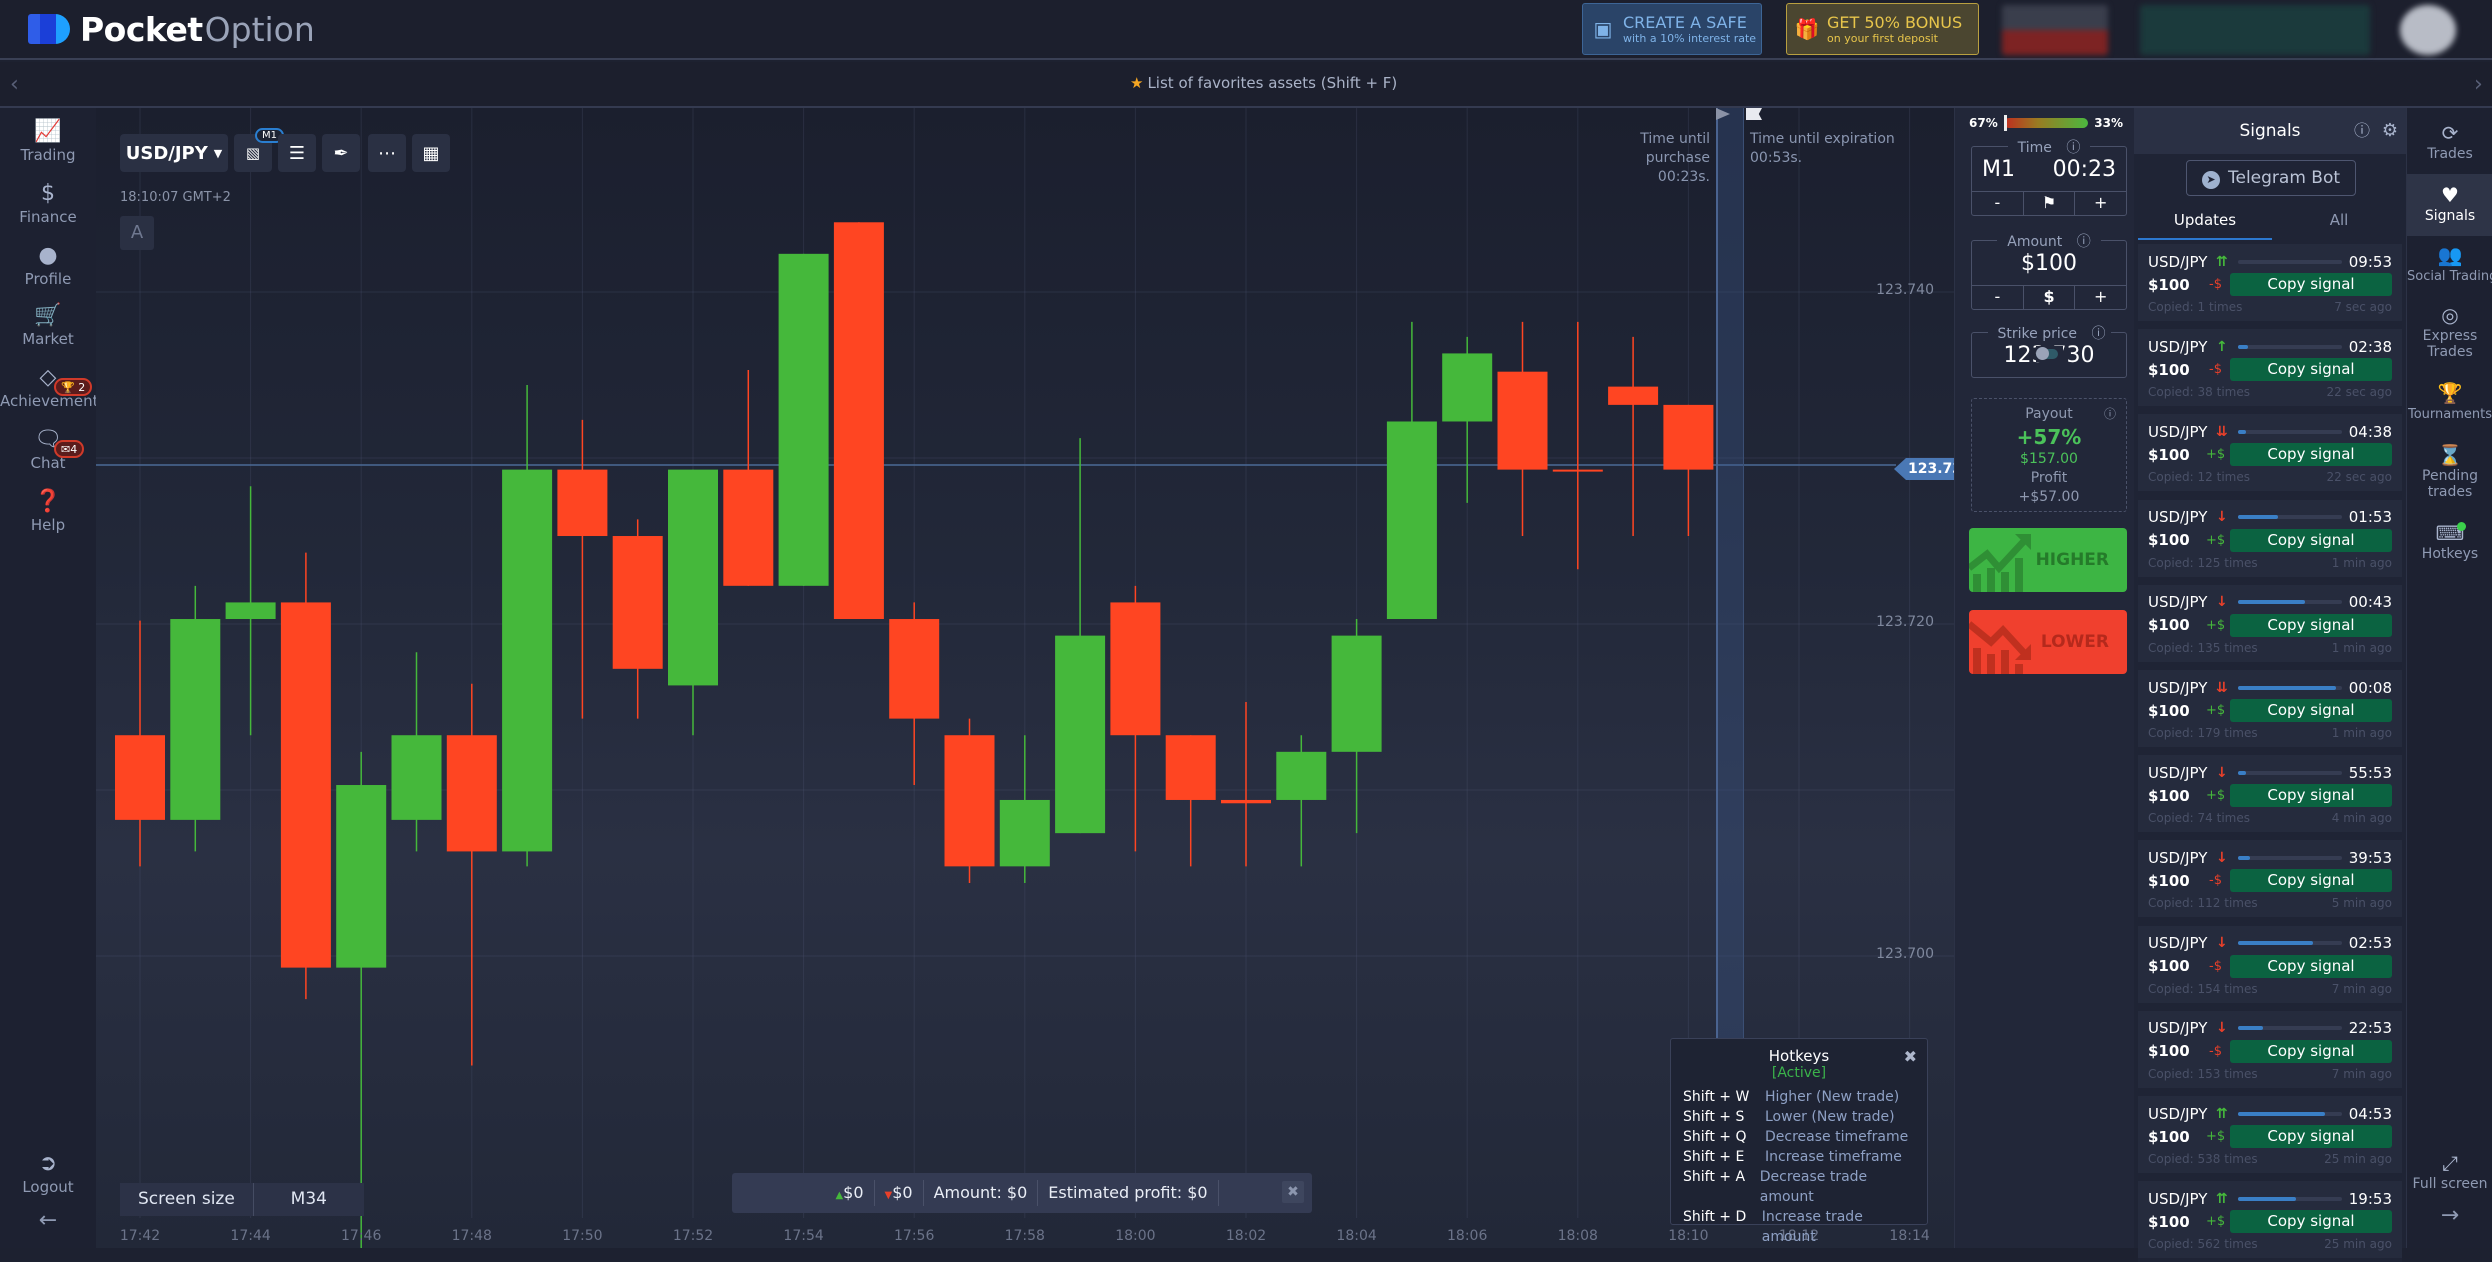 This screenshot has width=2492, height=1262. Describe the element at coordinates (1263, 83) in the screenshot. I see `favorites-link: ★ List of favorites assets (Shift + F)` at that location.